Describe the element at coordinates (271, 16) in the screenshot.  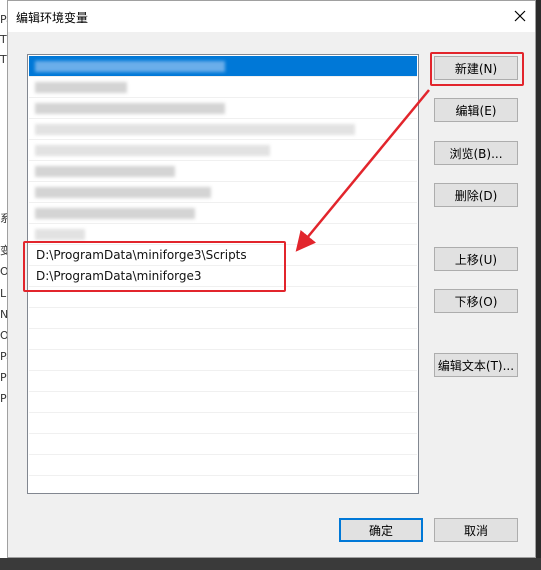
I see `title-bar: 编辑环境变量` at that location.